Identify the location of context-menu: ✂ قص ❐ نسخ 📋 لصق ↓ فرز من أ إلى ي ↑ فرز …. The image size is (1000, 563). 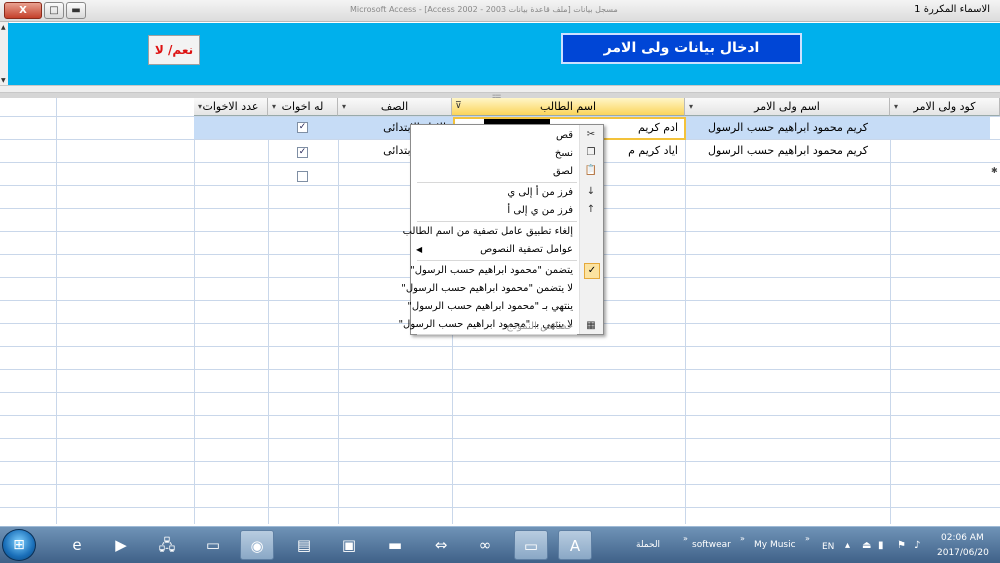
(501, 229).